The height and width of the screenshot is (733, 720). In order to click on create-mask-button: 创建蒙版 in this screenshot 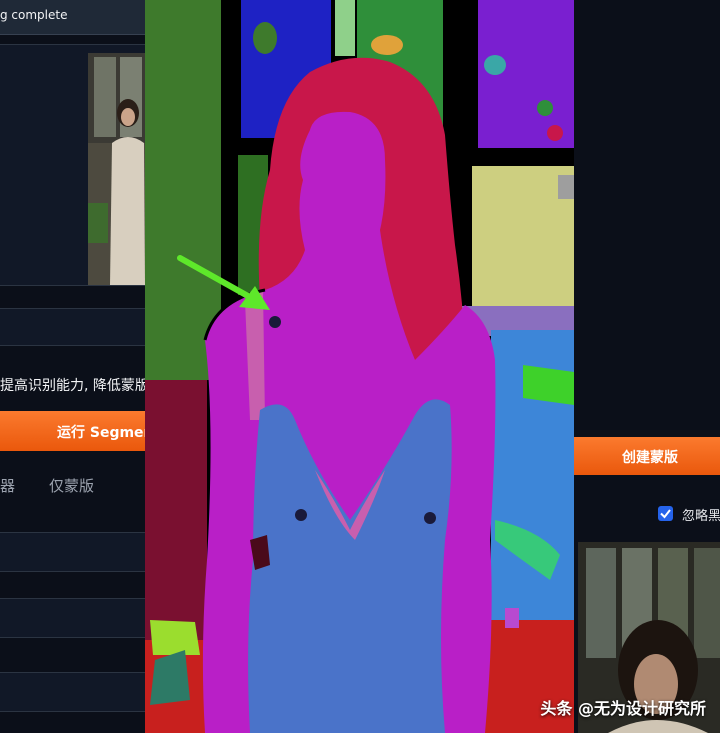, I will do `click(647, 456)`.